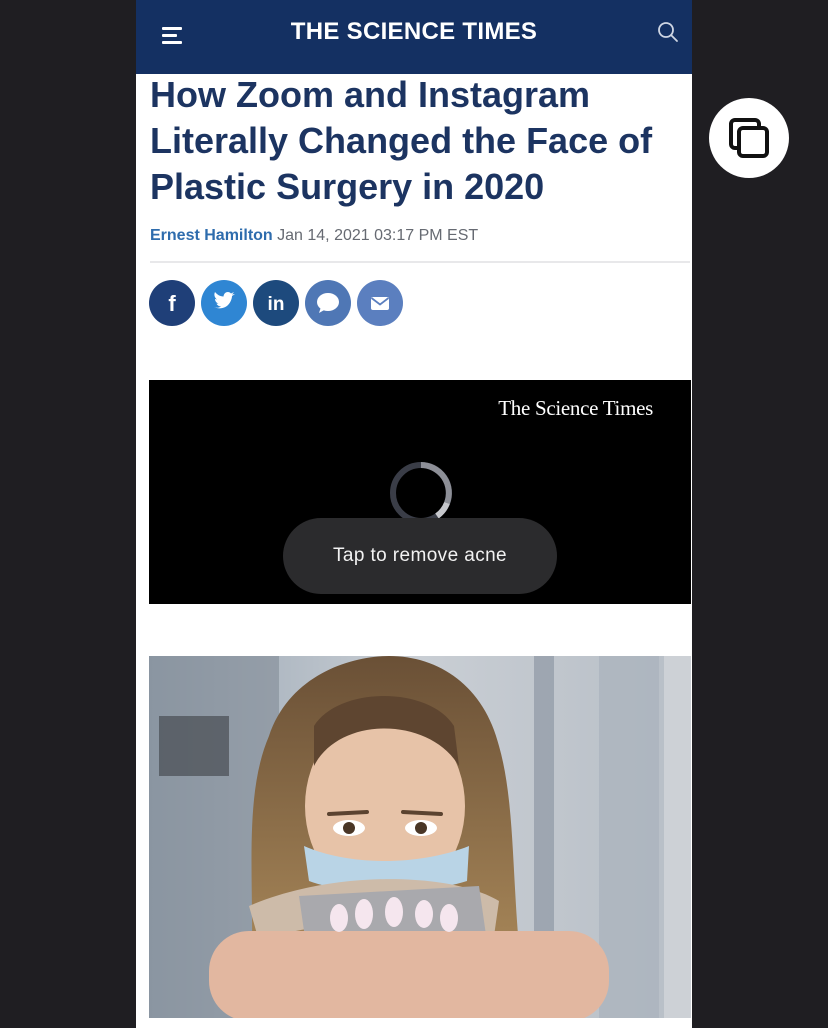  What do you see at coordinates (420, 556) in the screenshot?
I see `tap-to-remove-acne-toast: Tap to remove acne` at bounding box center [420, 556].